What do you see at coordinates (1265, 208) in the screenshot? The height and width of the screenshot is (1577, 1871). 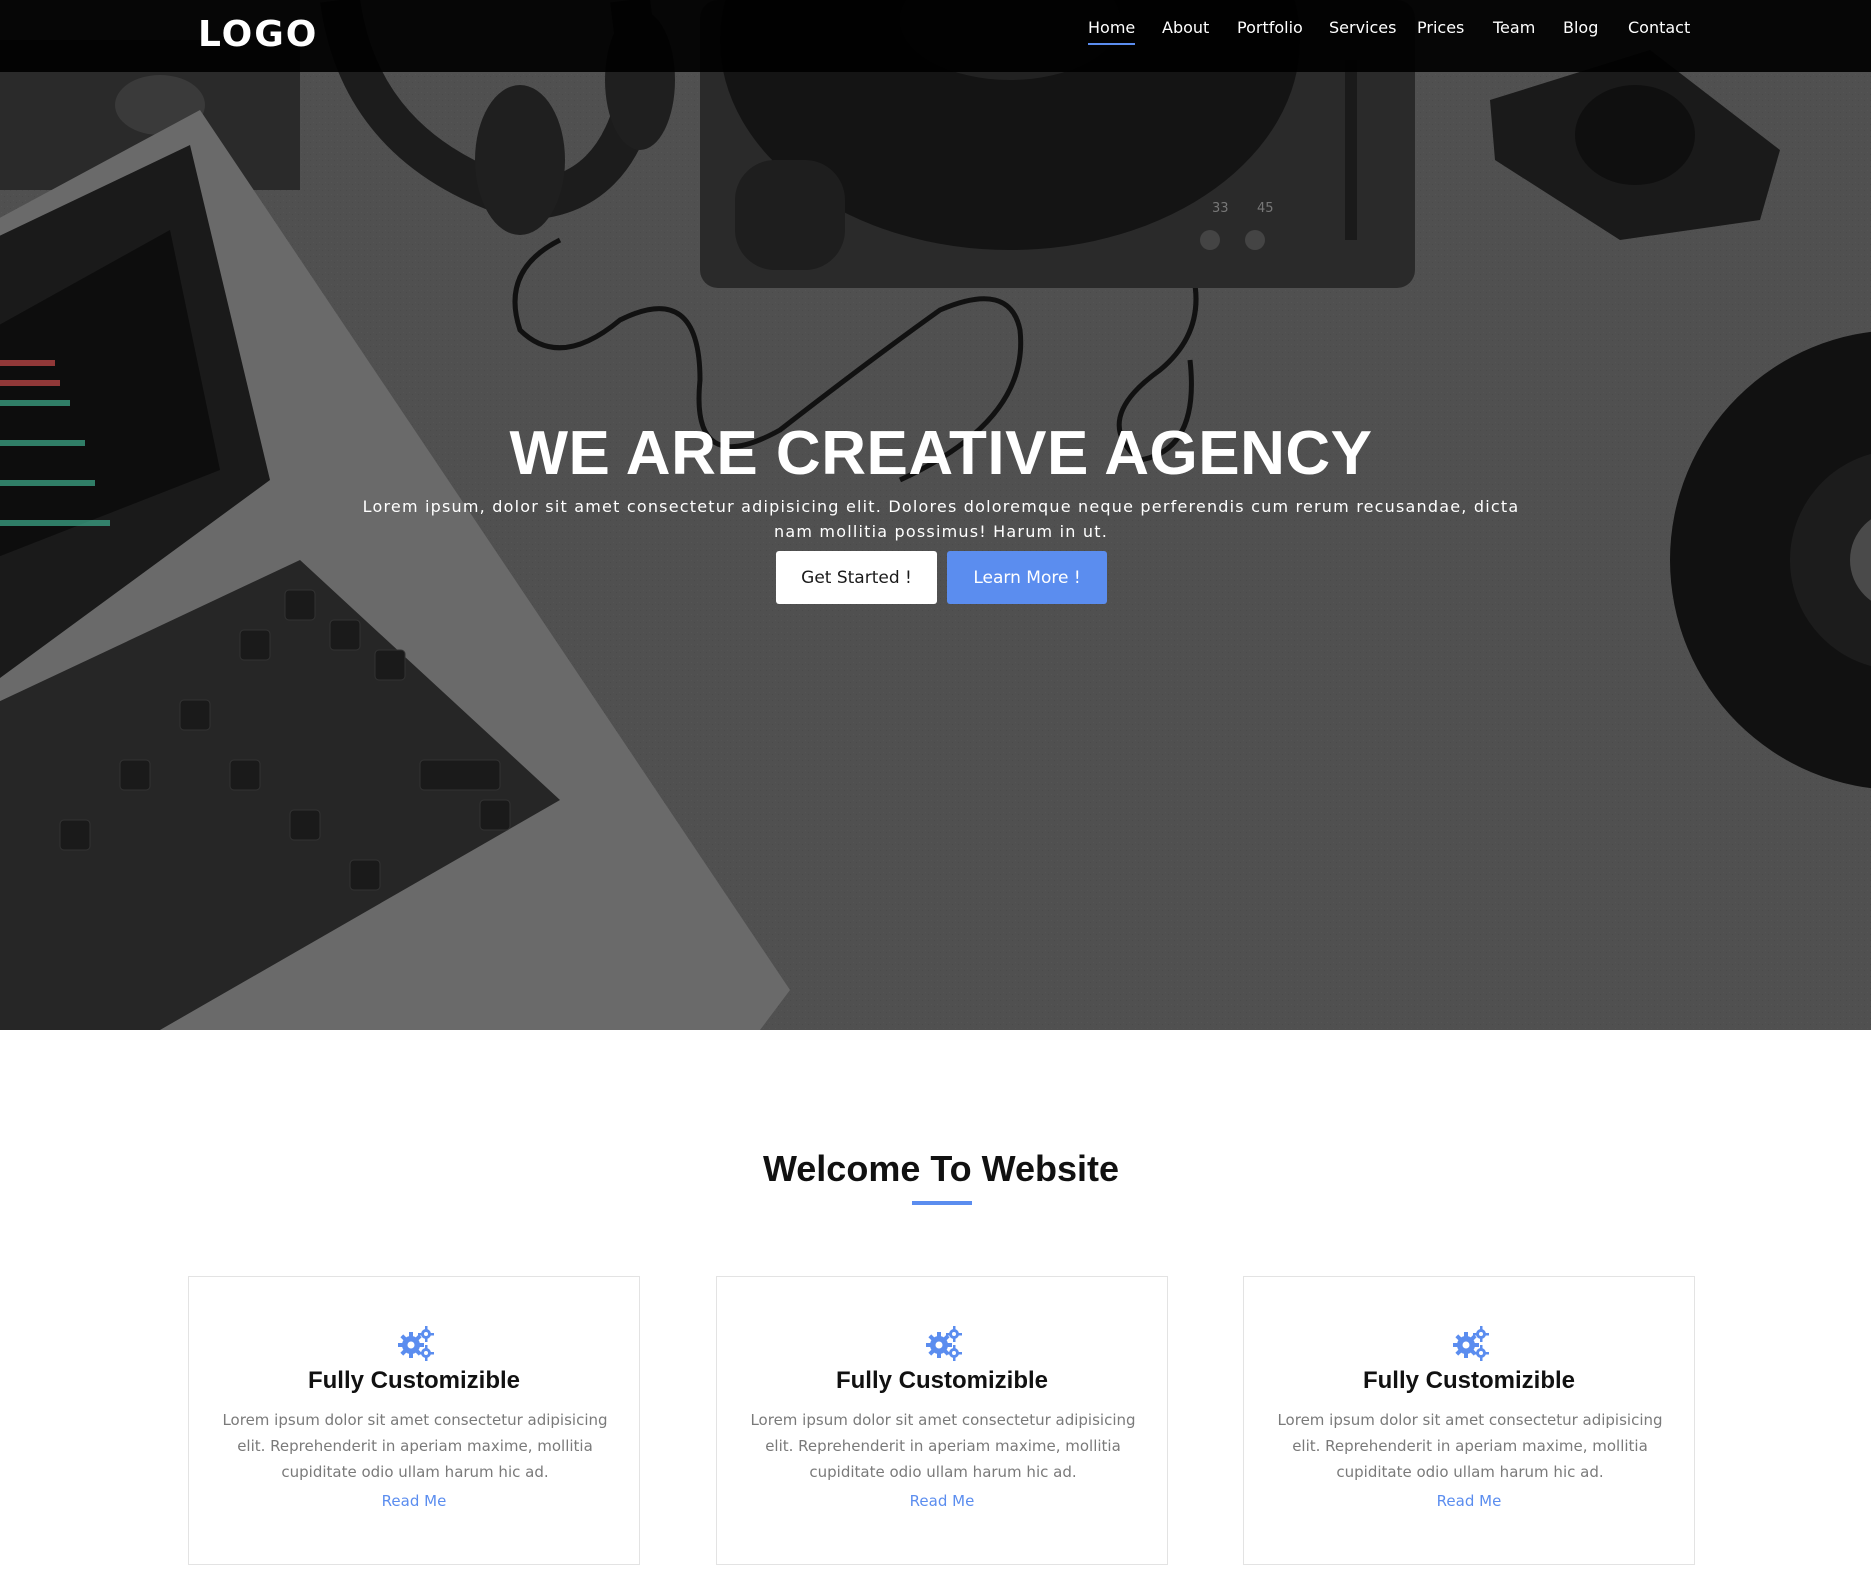 I see `svg-text: 45` at bounding box center [1265, 208].